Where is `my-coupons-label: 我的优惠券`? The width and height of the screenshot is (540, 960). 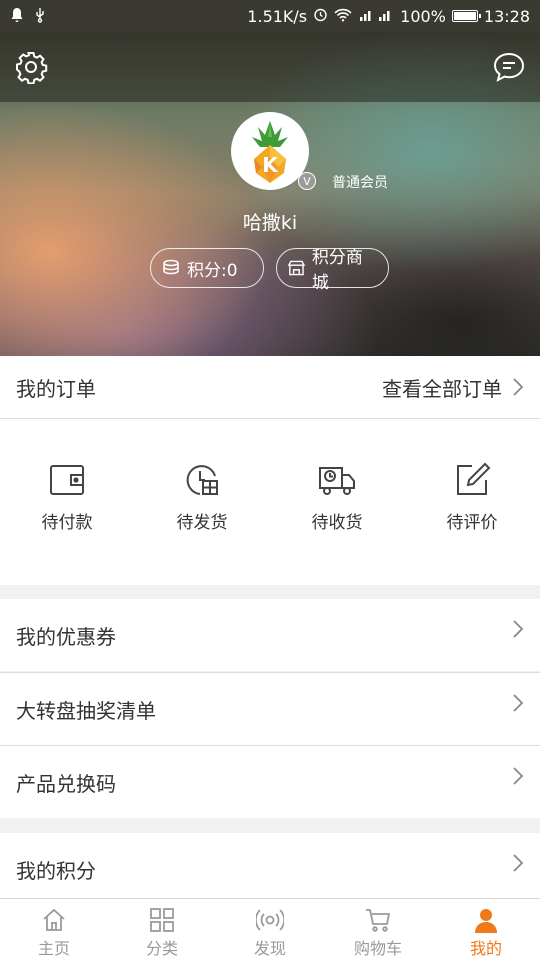 my-coupons-label: 我的优惠券 is located at coordinates (66, 637).